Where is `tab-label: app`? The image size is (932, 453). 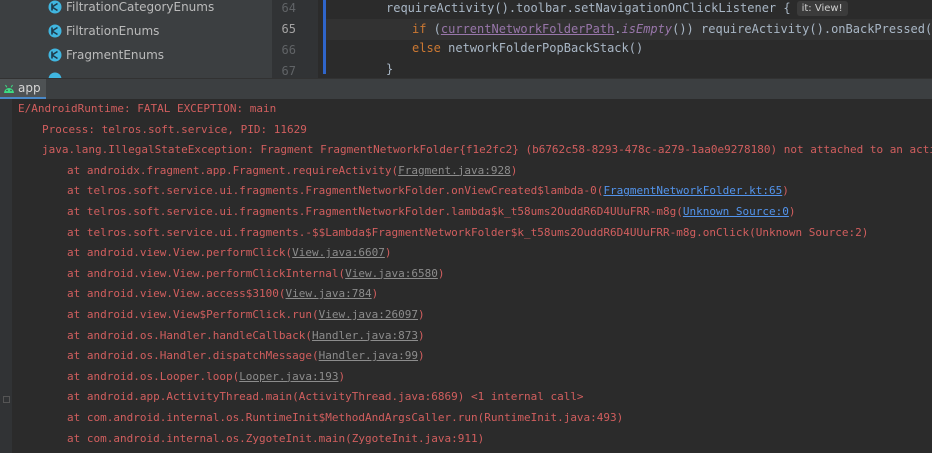
tab-label: app is located at coordinates (29, 88).